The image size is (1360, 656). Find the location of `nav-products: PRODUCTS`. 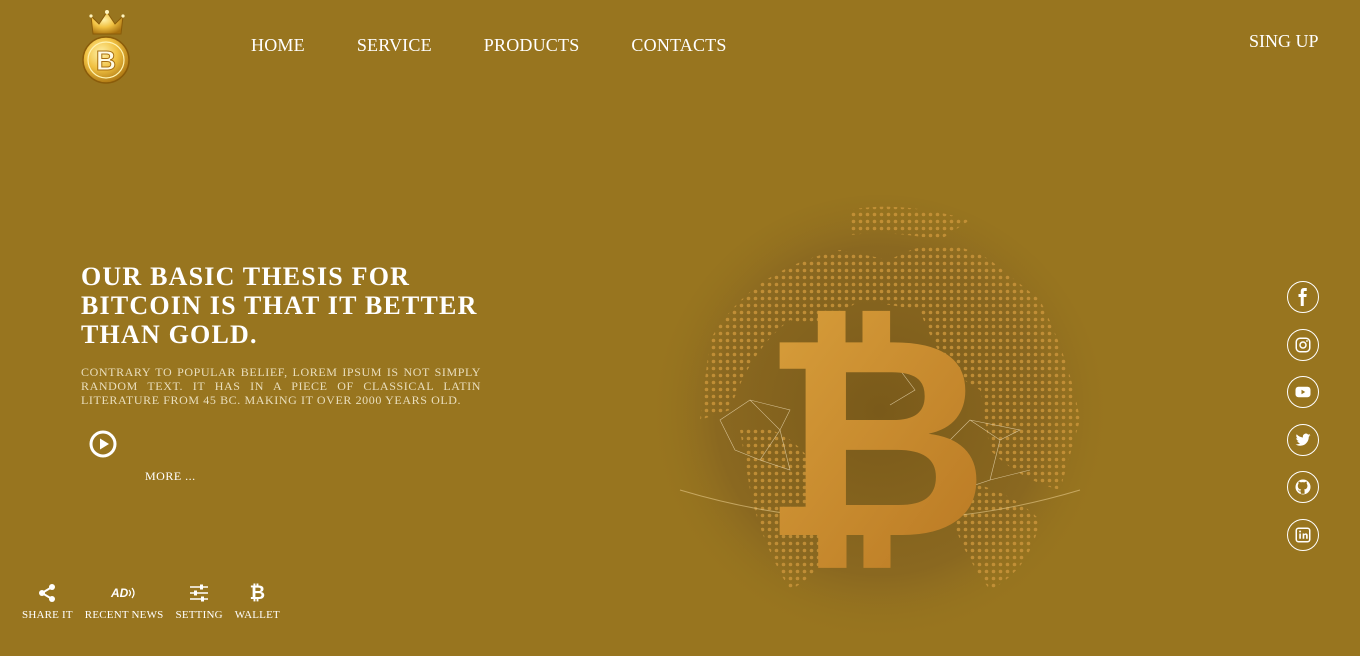

nav-products: PRODUCTS is located at coordinates (532, 45).